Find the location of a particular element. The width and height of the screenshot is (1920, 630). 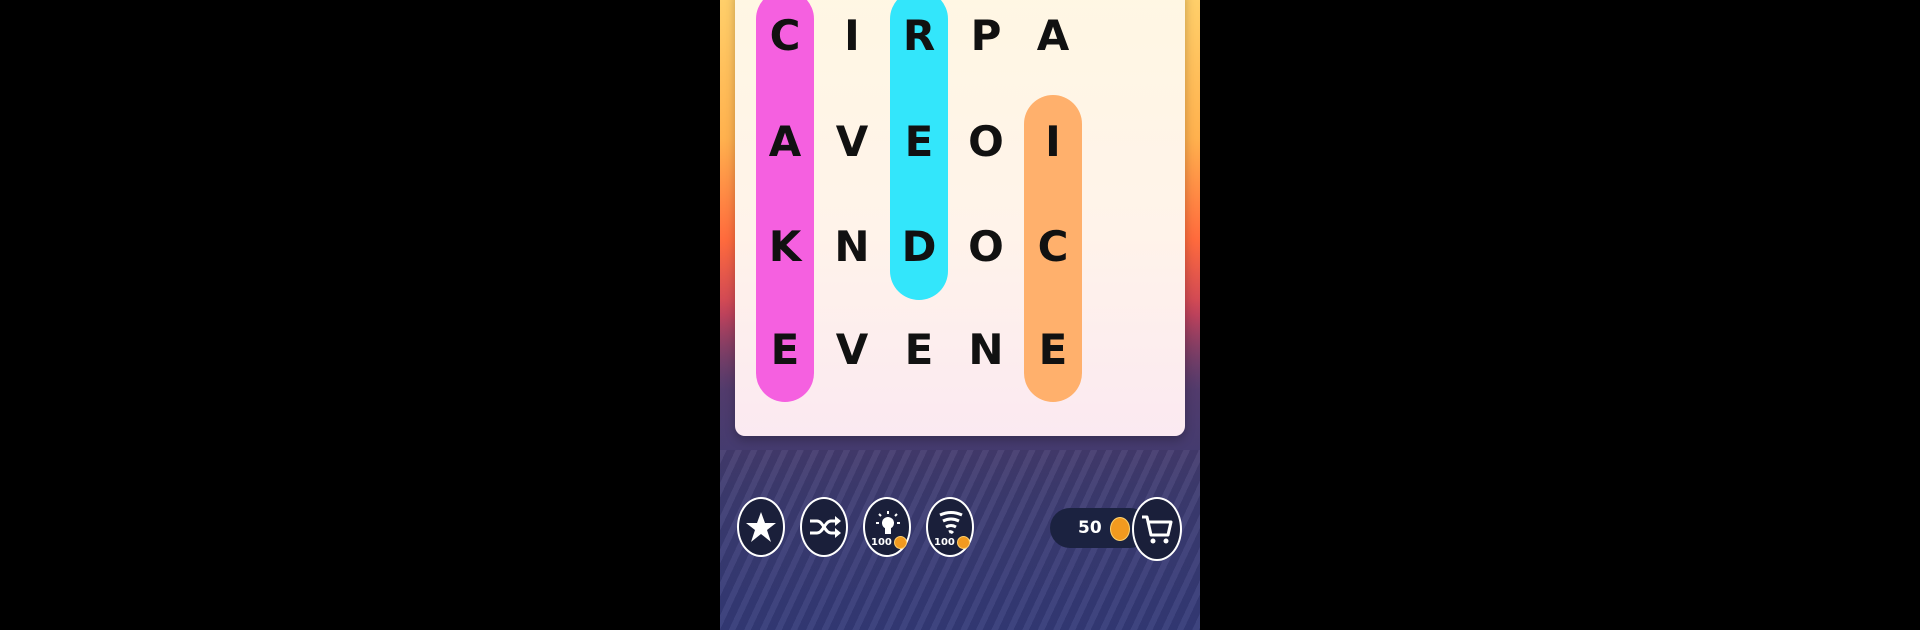

grid-cell: D is located at coordinates (919, 247).